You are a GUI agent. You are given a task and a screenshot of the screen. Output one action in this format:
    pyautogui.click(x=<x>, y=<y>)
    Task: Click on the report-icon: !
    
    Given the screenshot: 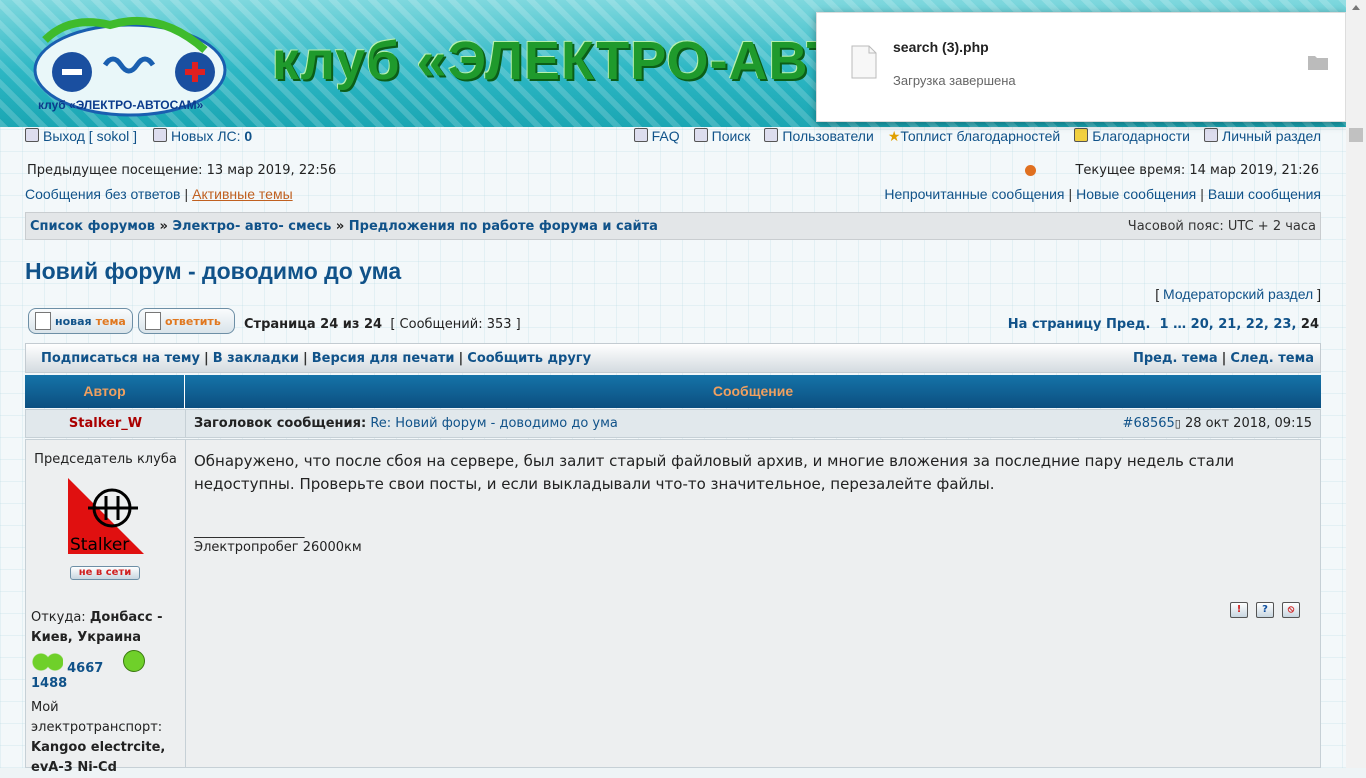 What is the action you would take?
    pyautogui.click(x=1239, y=610)
    